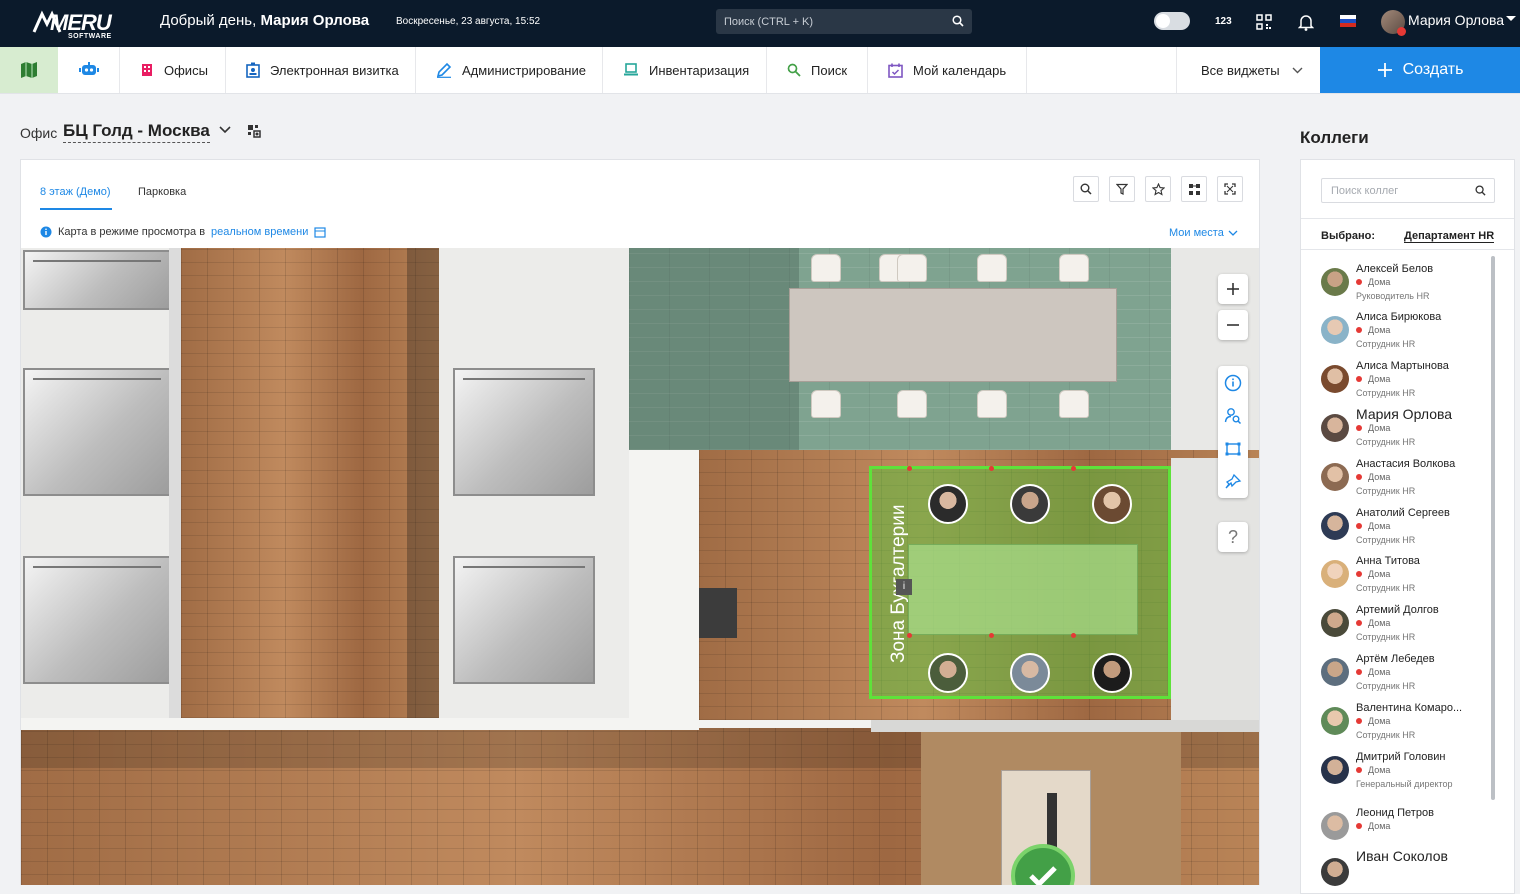  Describe the element at coordinates (1233, 382) in the screenshot. I see `info-button` at that location.